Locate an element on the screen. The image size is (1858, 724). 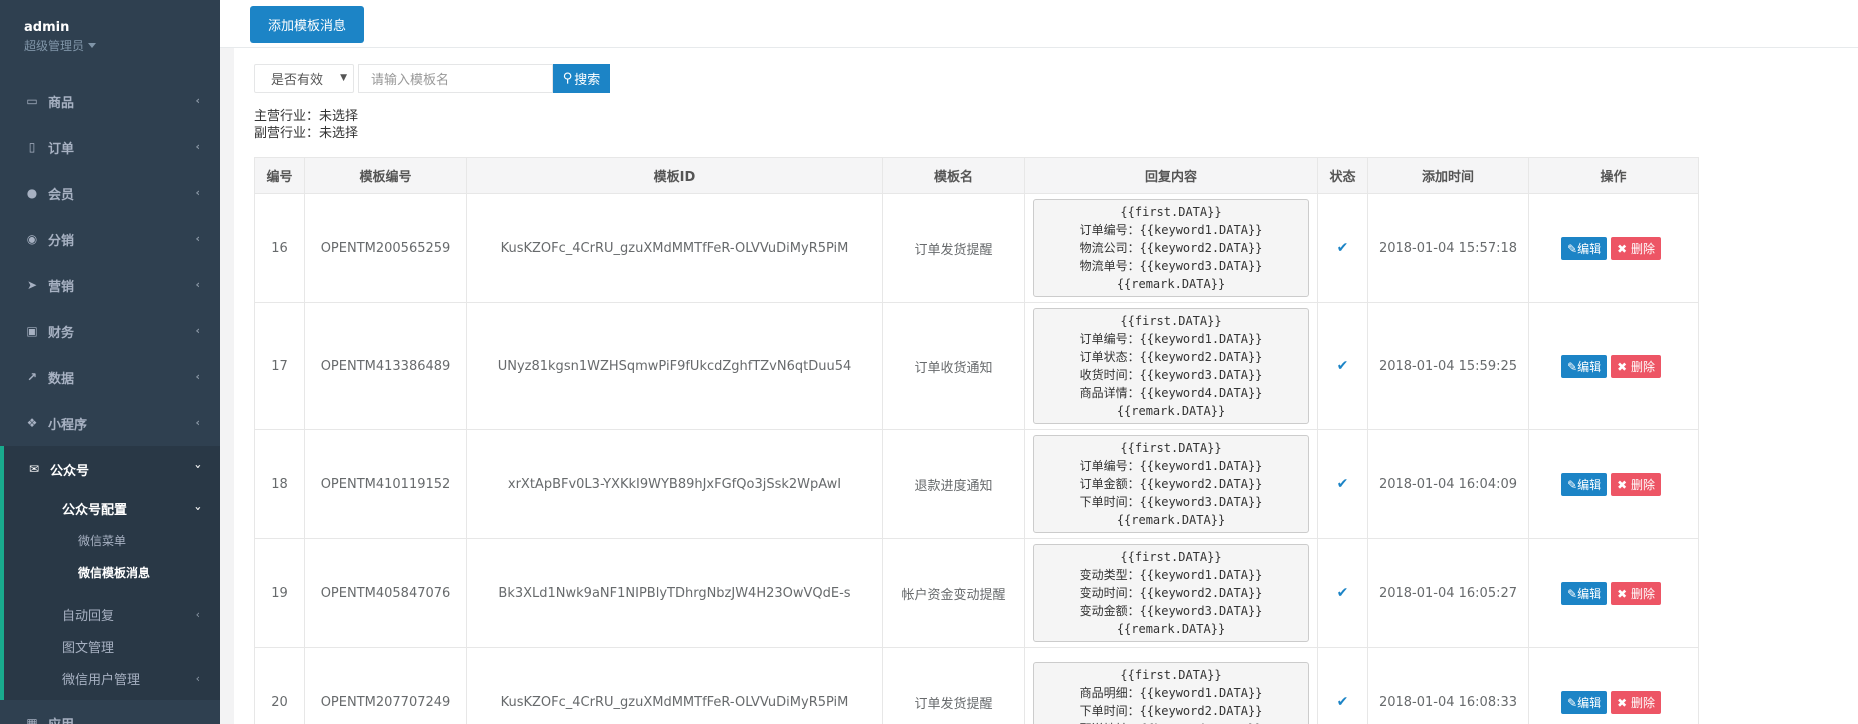
sidebar-item-autoreply: 自动回复 ‹ is located at coordinates (112, 614).